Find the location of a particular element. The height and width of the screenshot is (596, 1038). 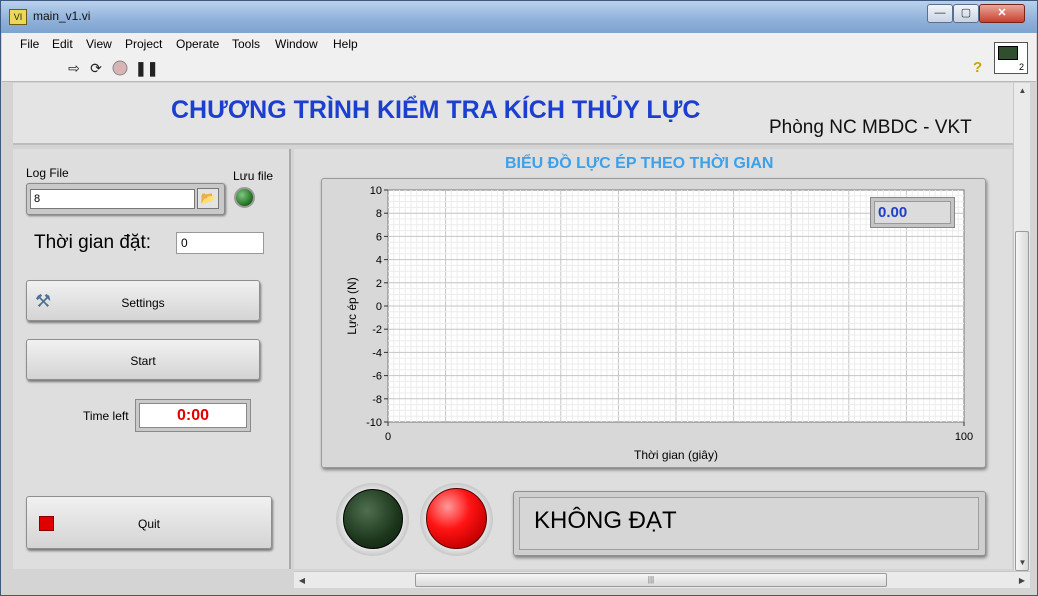

context-help-icon: ? is located at coordinates (977, 67).